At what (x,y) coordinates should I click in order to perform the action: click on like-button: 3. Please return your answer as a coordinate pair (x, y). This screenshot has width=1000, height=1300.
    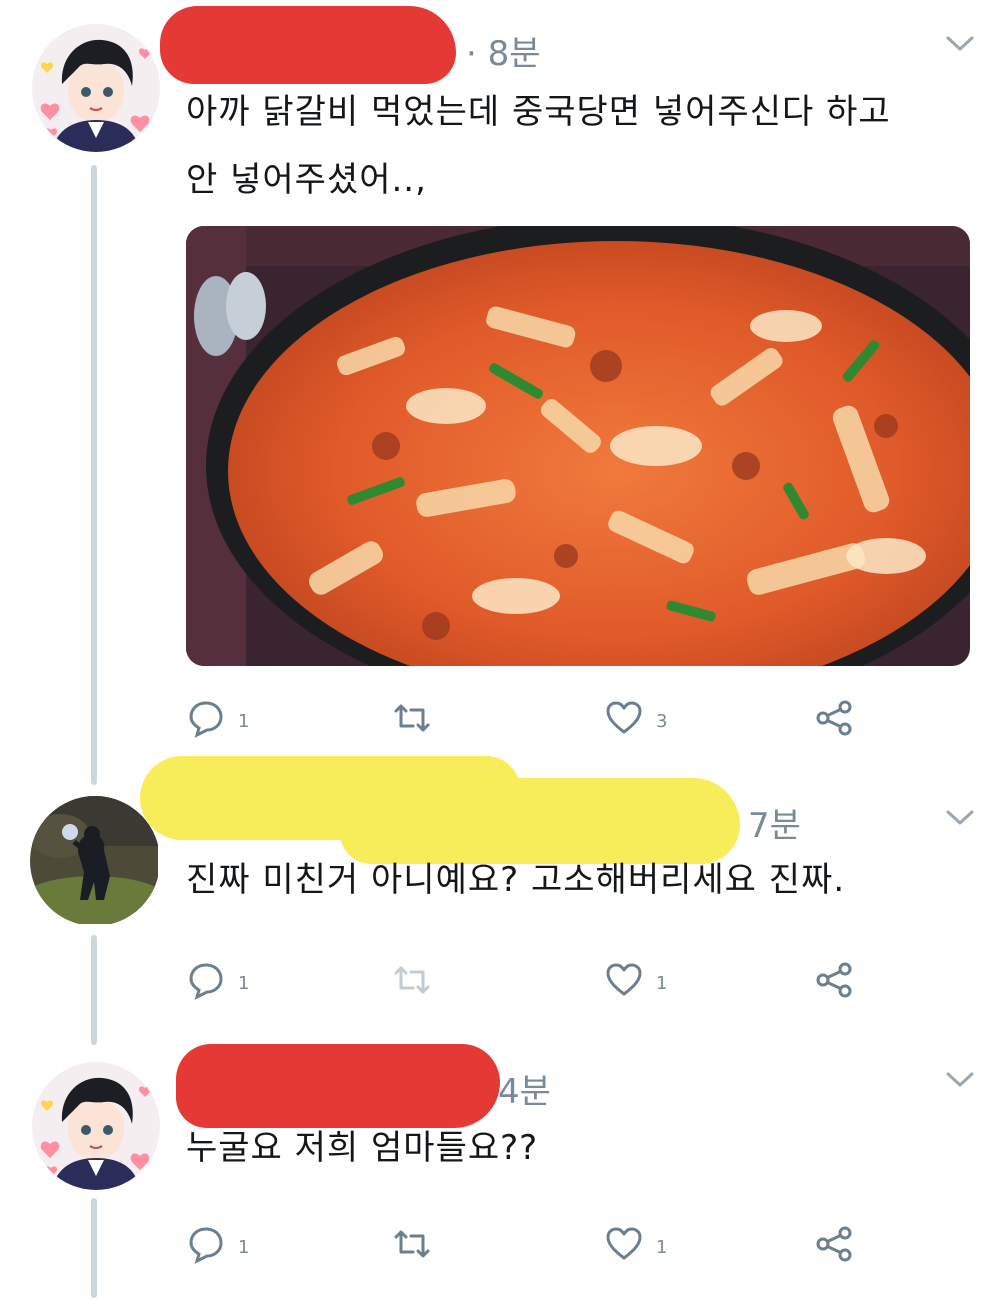
    Looking at the image, I should click on (635, 718).